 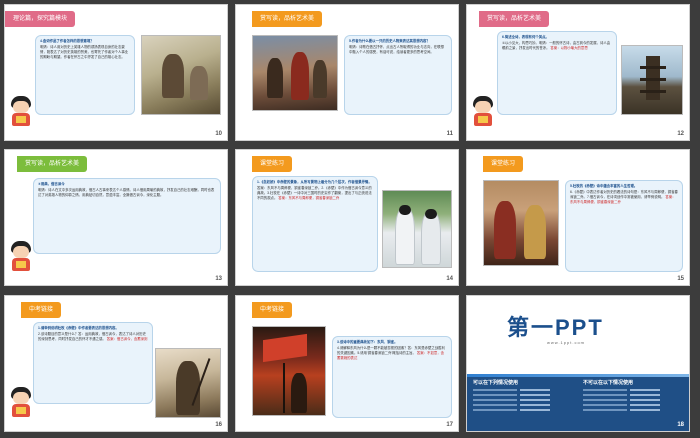 What do you see at coordinates (181, 75) in the screenshot?
I see `ink-painting-image` at bounding box center [181, 75].